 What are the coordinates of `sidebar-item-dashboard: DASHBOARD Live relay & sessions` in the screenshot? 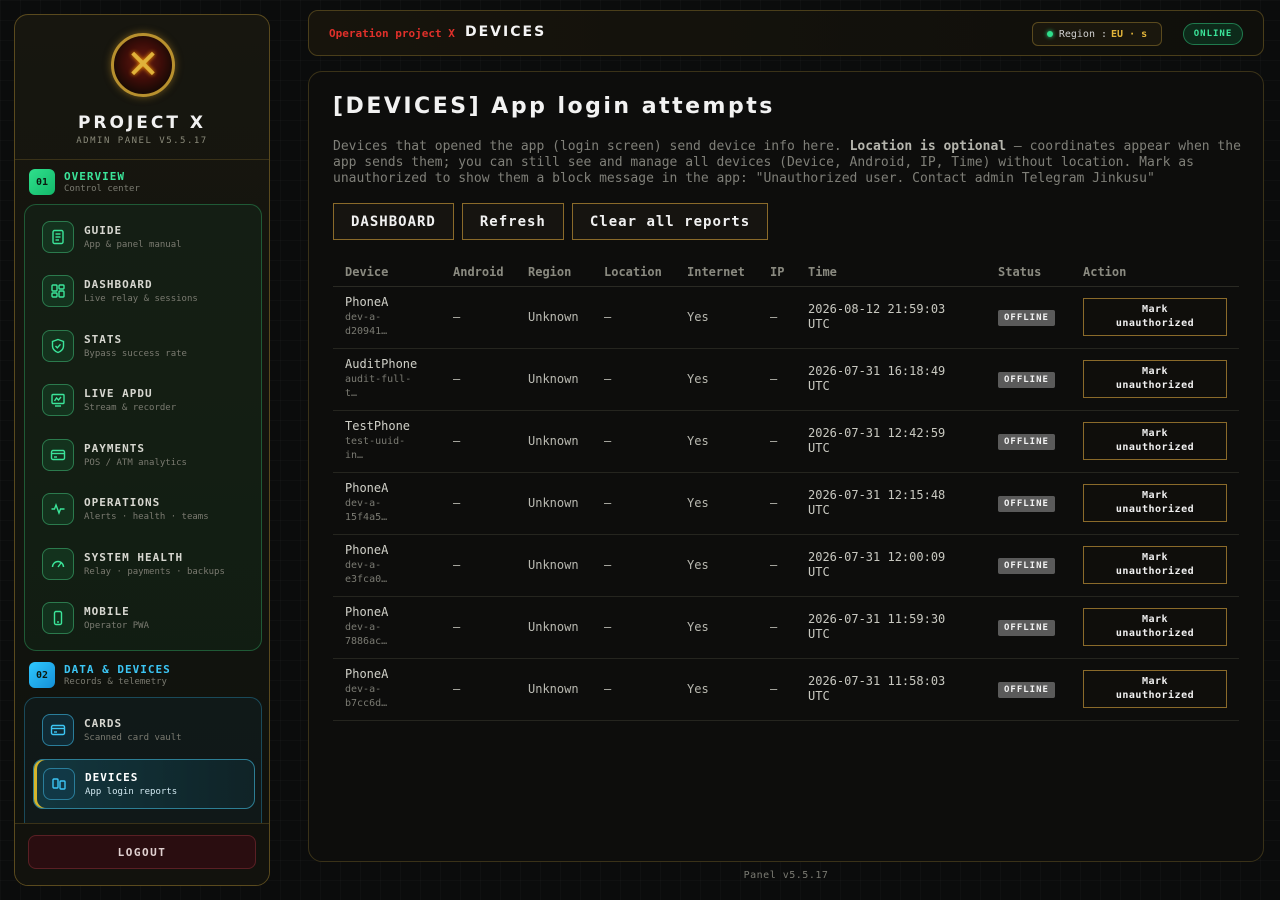 It's located at (144, 291).